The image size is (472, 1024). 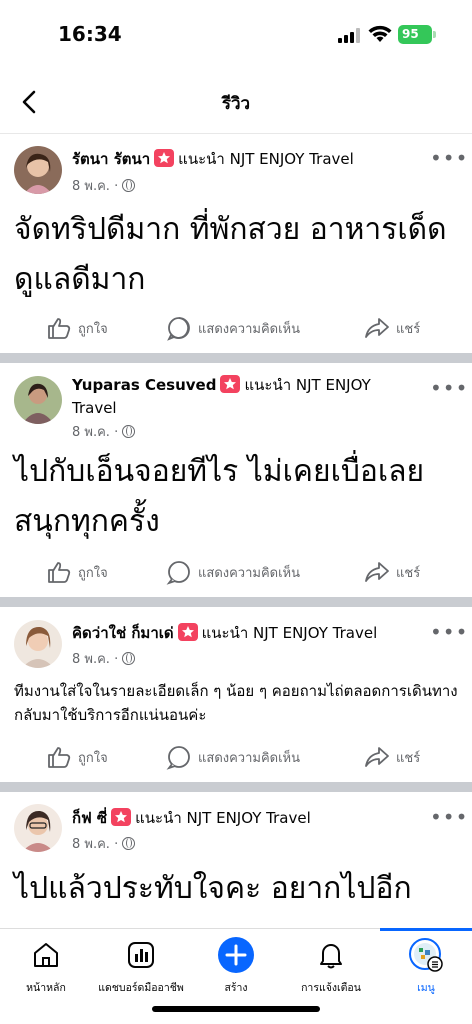 I want to click on nav-create: สร้าง, so click(x=236, y=964).